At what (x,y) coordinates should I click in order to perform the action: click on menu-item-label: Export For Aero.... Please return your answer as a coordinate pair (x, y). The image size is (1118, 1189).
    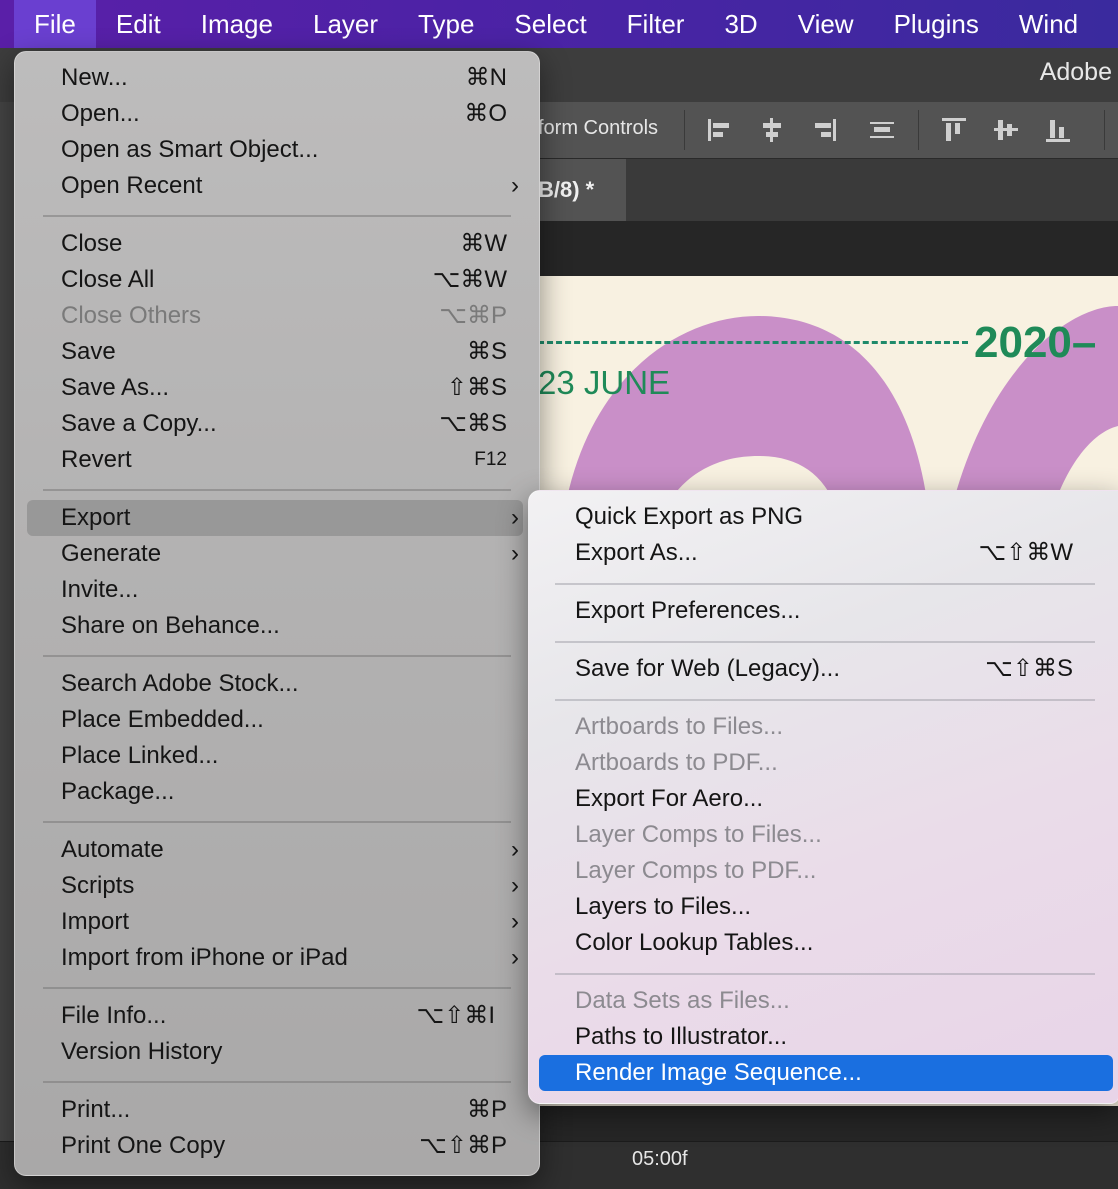
    Looking at the image, I should click on (669, 798).